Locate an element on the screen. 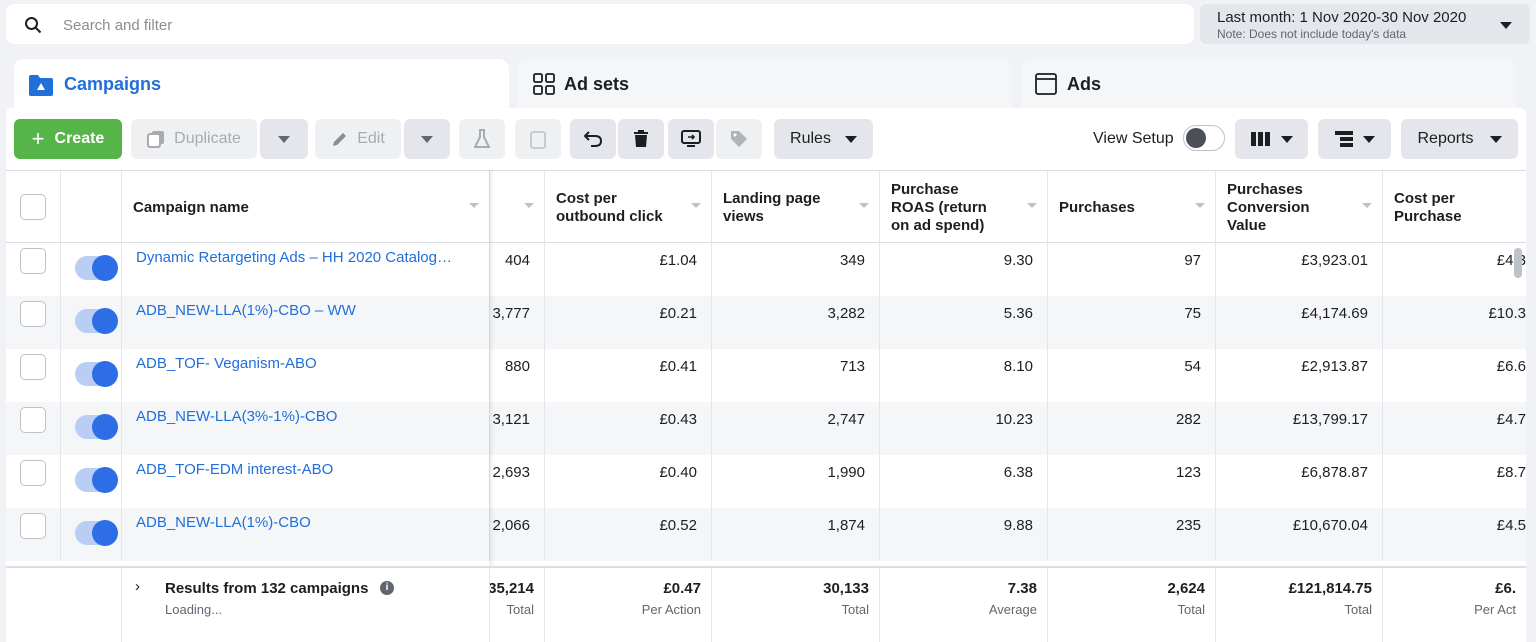 This screenshot has height=642, width=1536. edit-dropdown is located at coordinates (427, 139).